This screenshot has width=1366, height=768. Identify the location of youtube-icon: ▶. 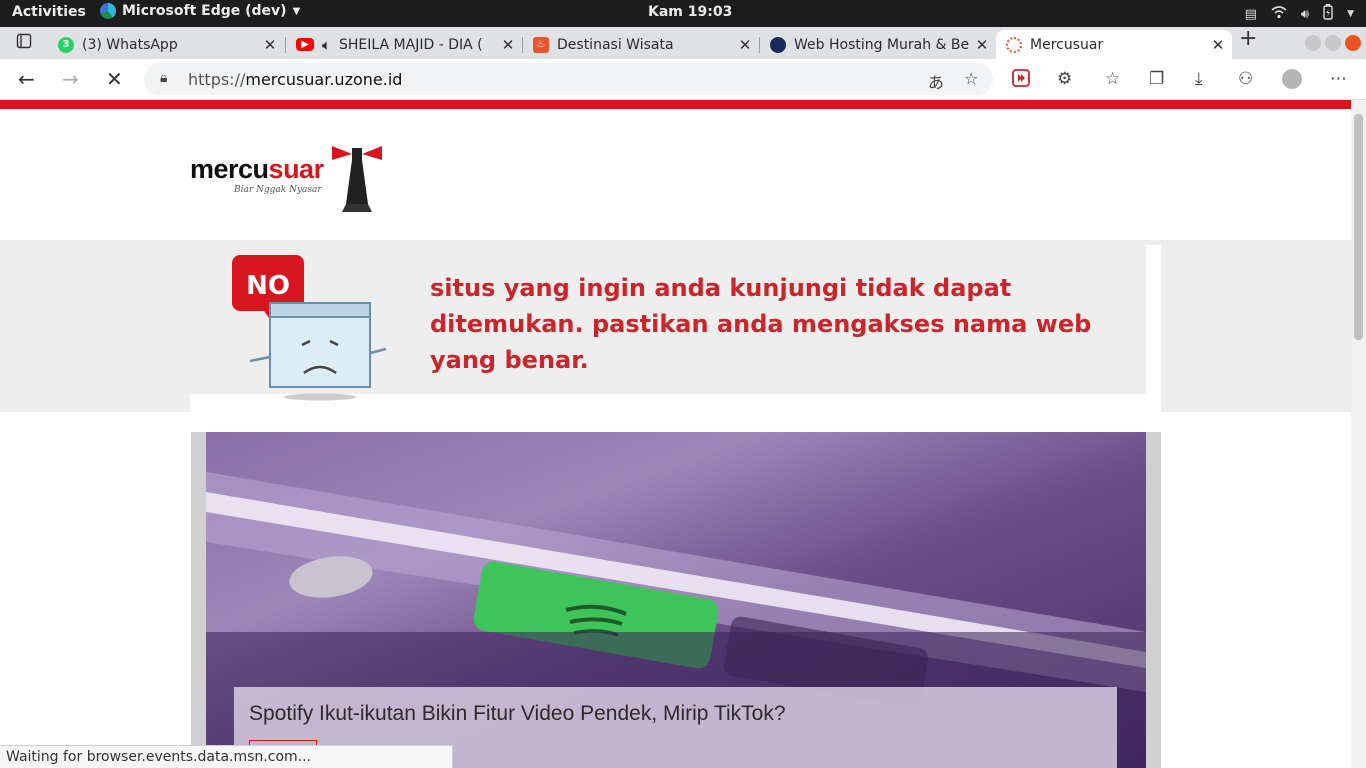
(305, 44).